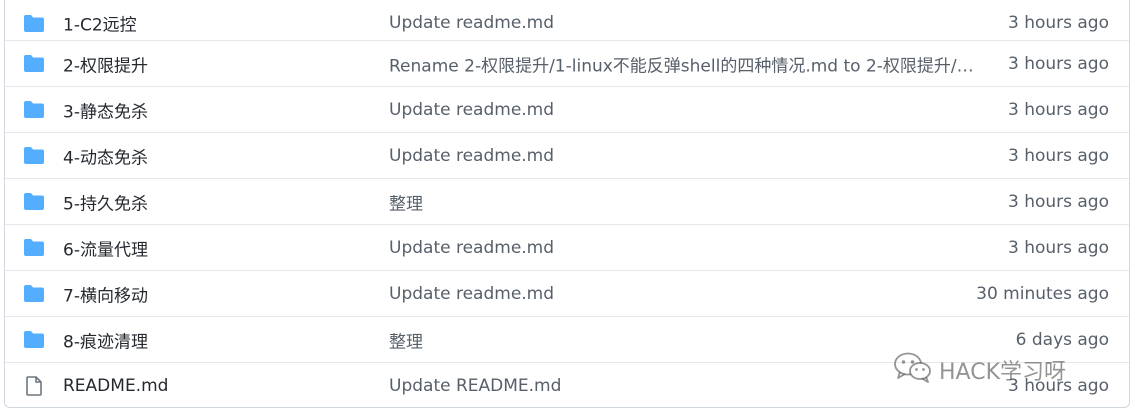 The height and width of the screenshot is (418, 1135). I want to click on list-item: README.md Update README.md 3 hours ago, so click(567, 385).